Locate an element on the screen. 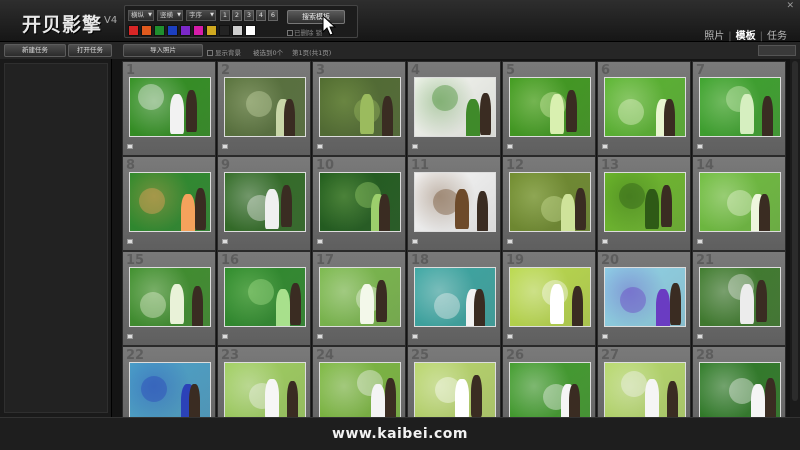 This screenshot has width=800, height=450. tab-photos: 照片 is located at coordinates (714, 36).